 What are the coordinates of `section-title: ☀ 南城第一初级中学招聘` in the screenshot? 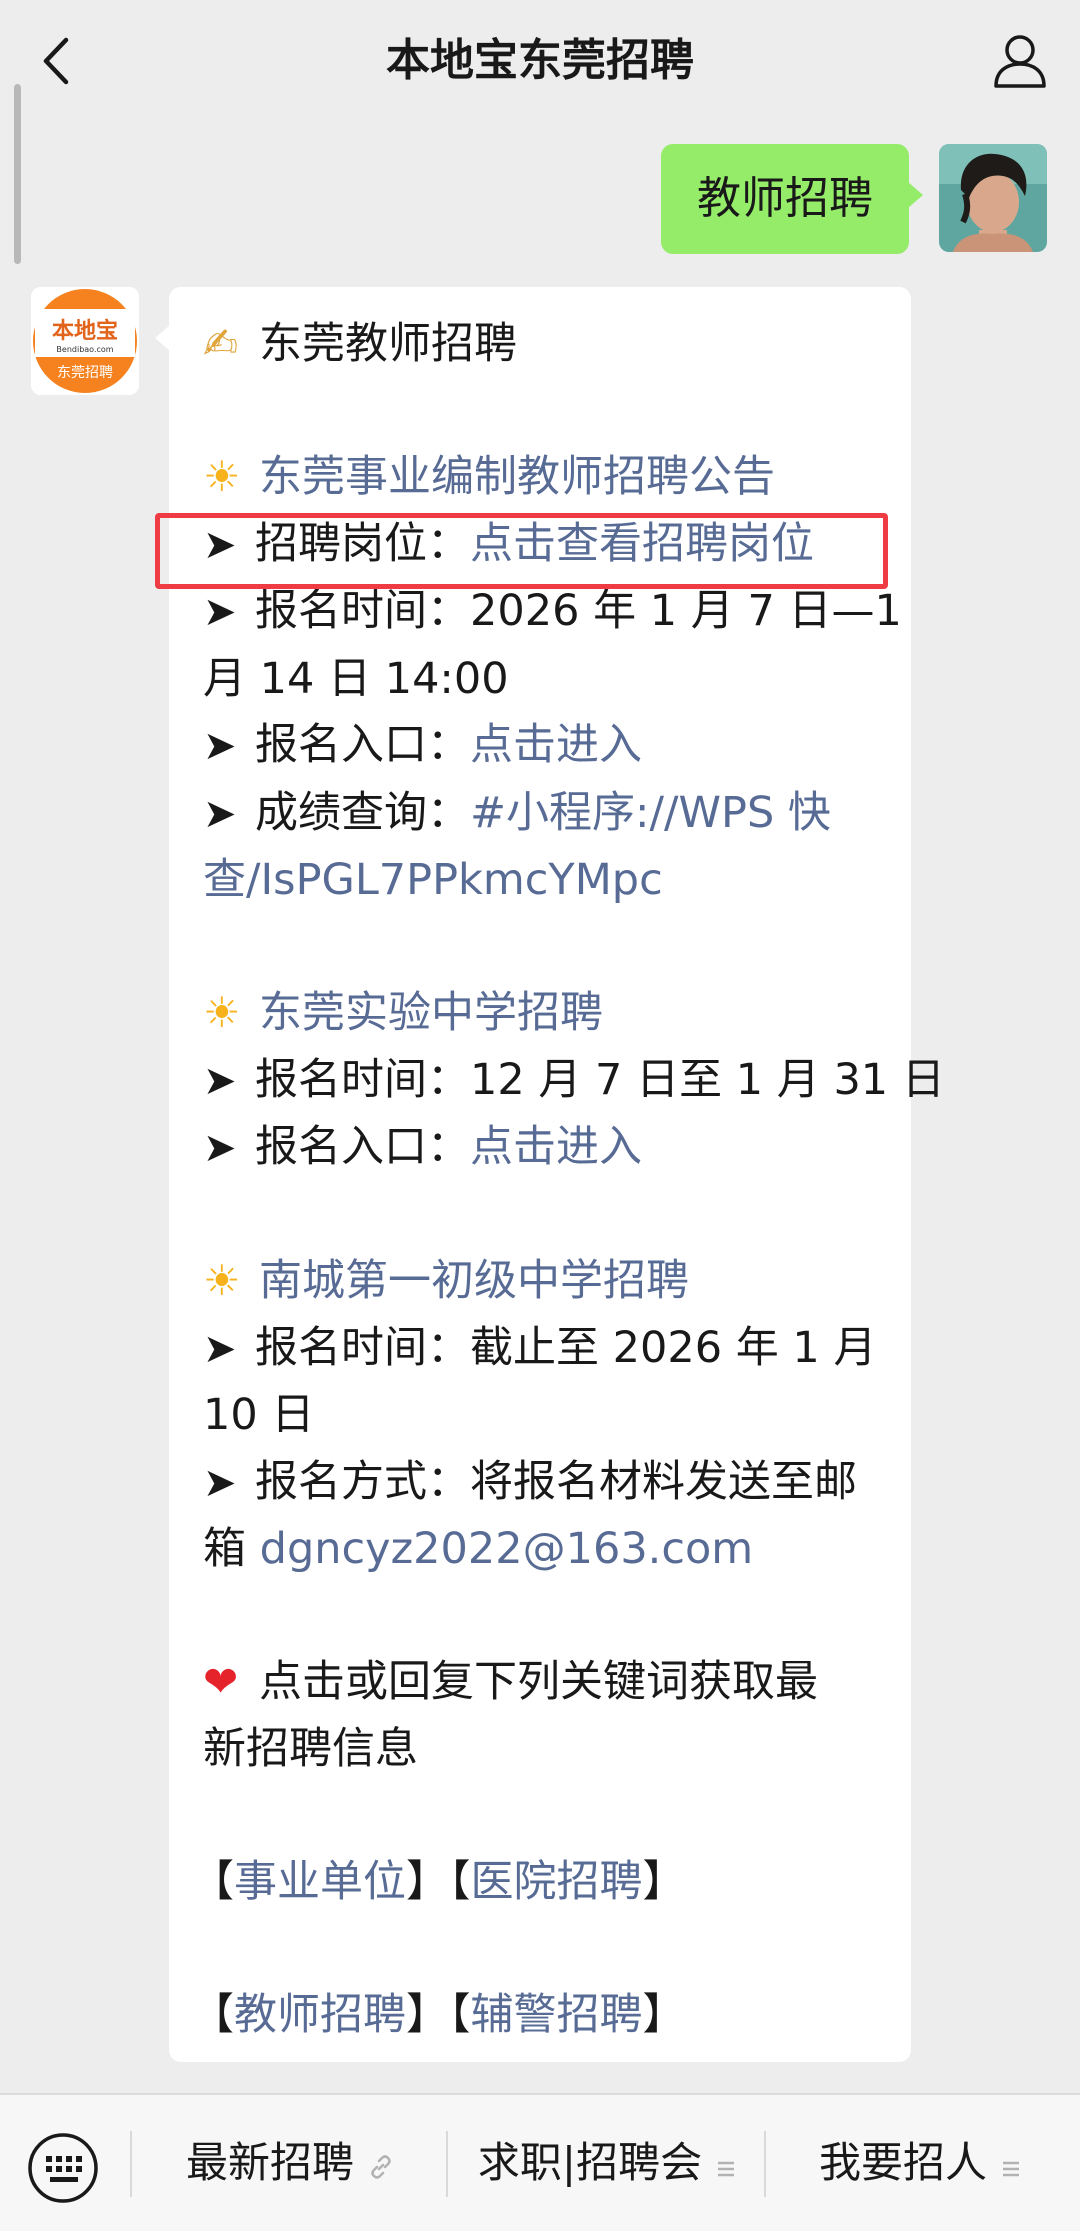 It's located at (548, 1281).